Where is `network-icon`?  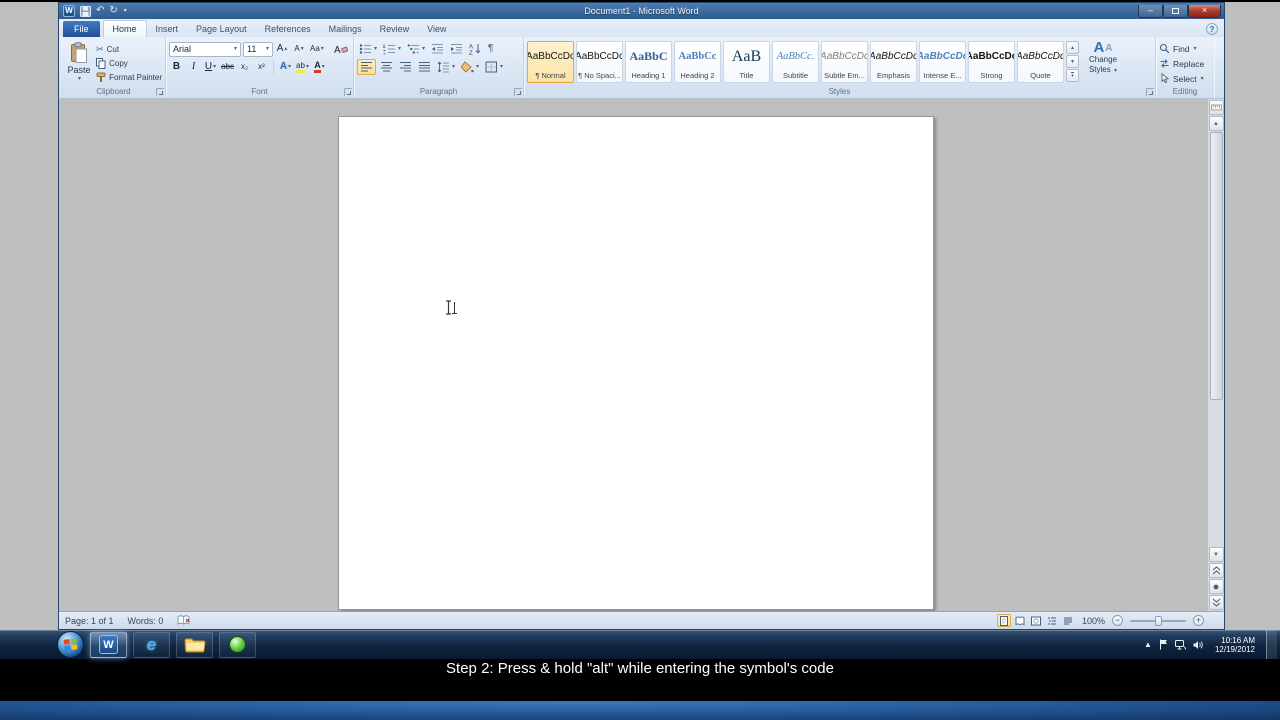
network-icon is located at coordinates (1180, 644).